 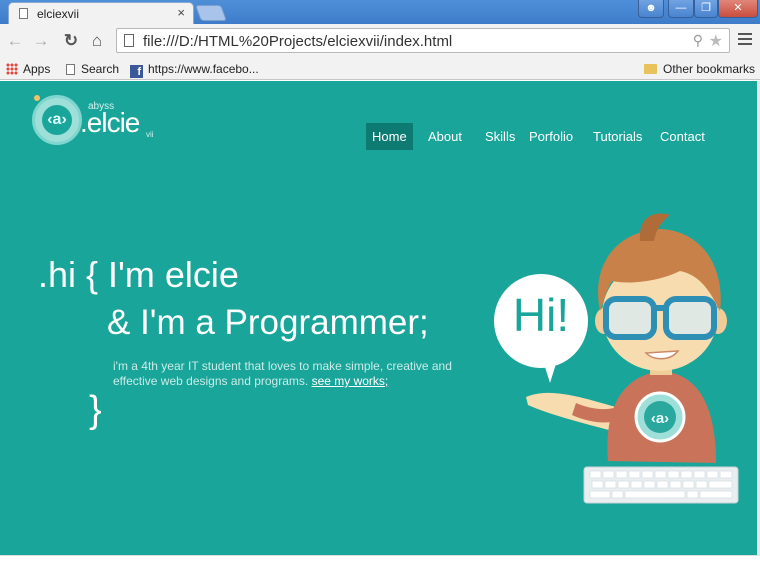 I want to click on bookmark-apps: Apps, so click(x=28, y=69).